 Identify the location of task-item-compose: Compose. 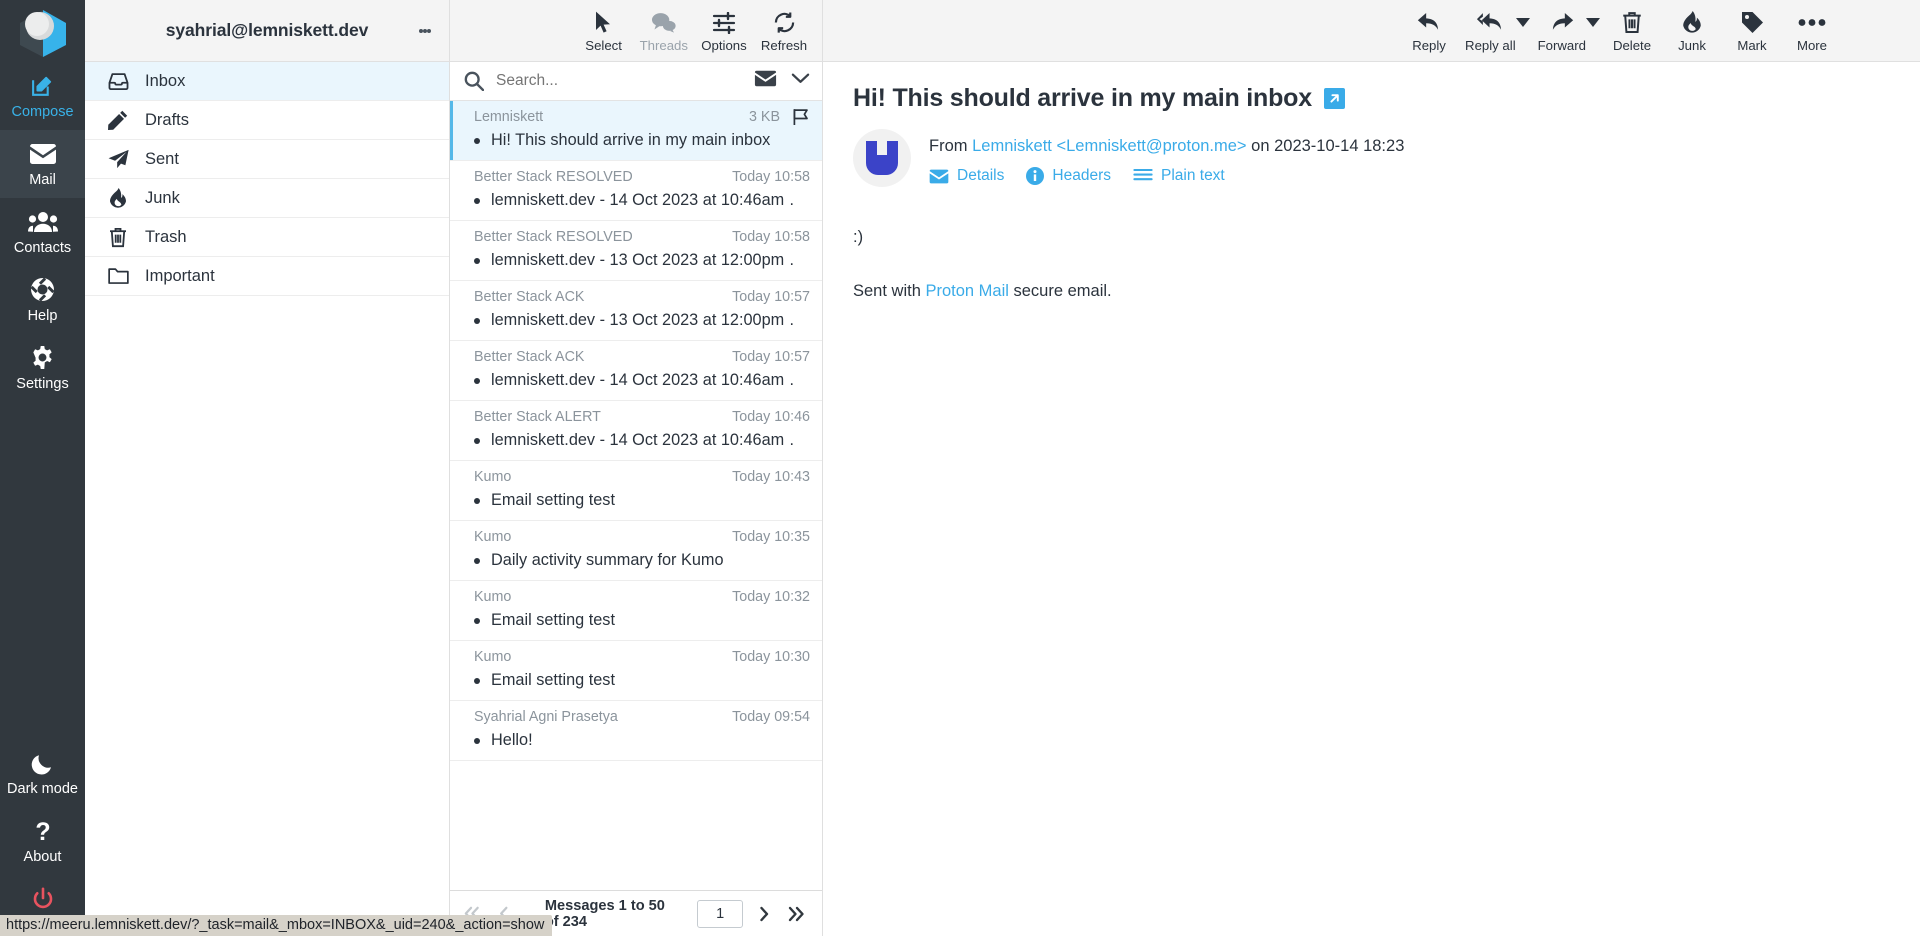
(42, 96).